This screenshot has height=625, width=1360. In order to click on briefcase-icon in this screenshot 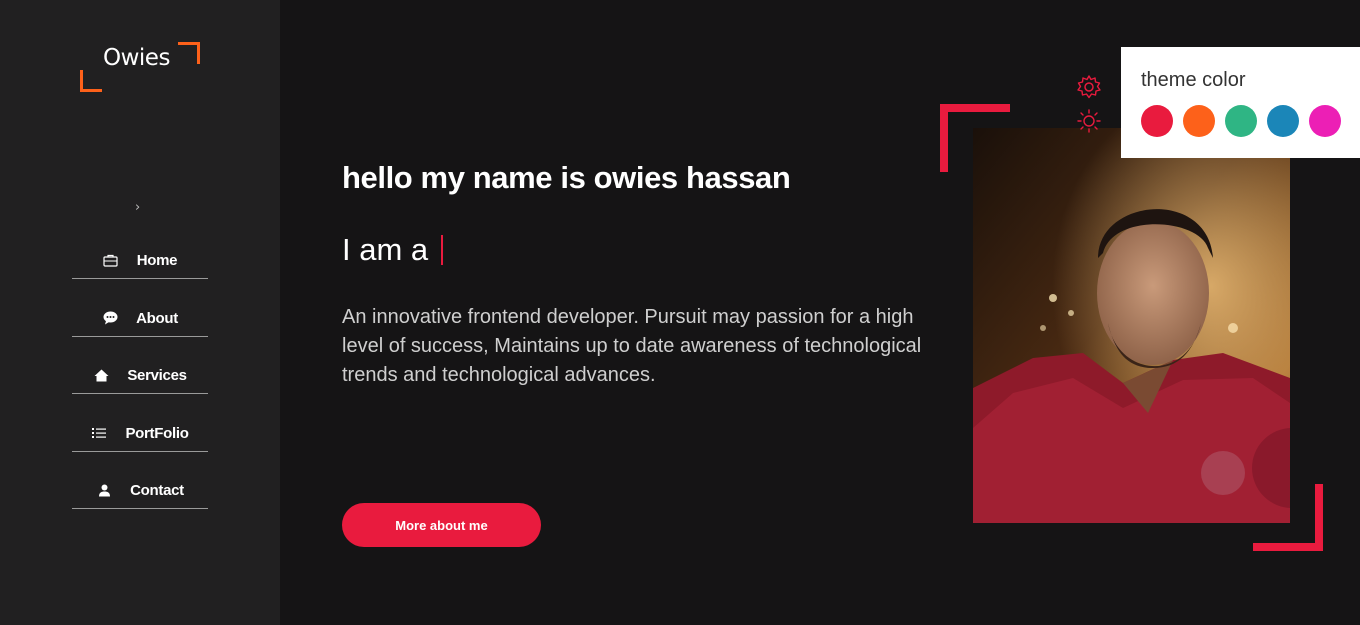, I will do `click(111, 261)`.